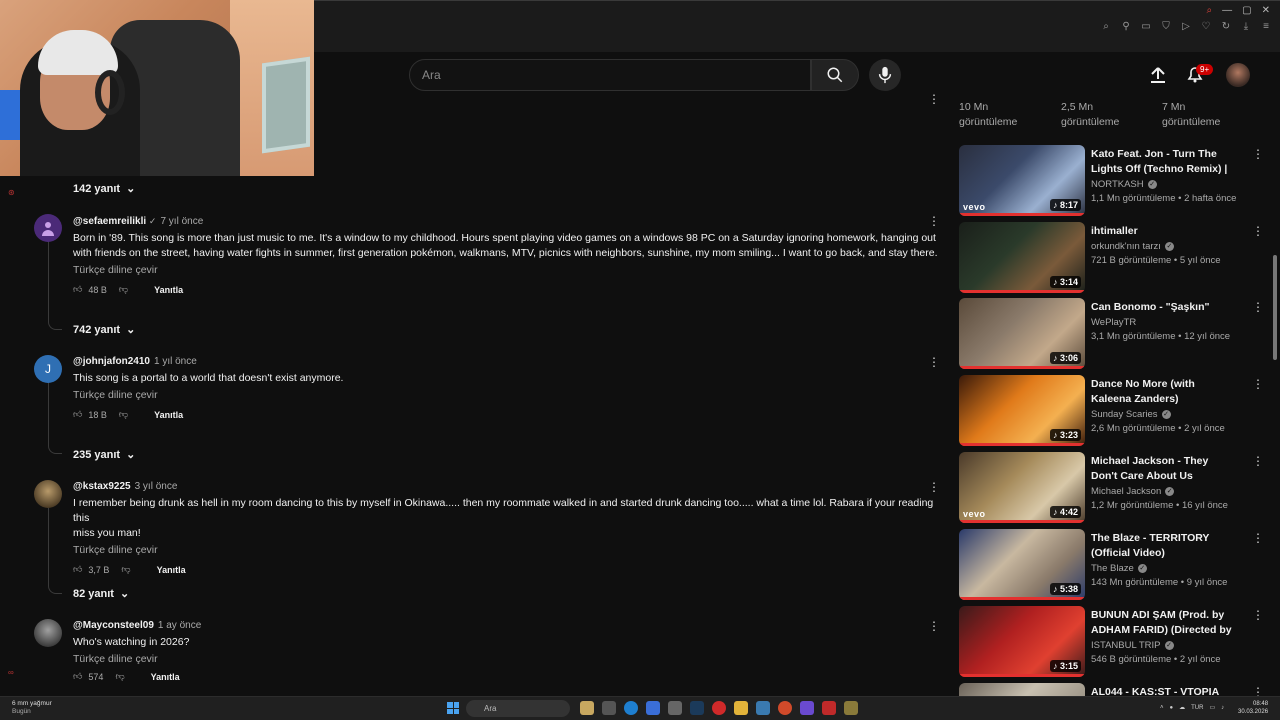 This screenshot has height=720, width=1280. Describe the element at coordinates (1222, 708) in the screenshot. I see `volume-icon: ♪` at that location.